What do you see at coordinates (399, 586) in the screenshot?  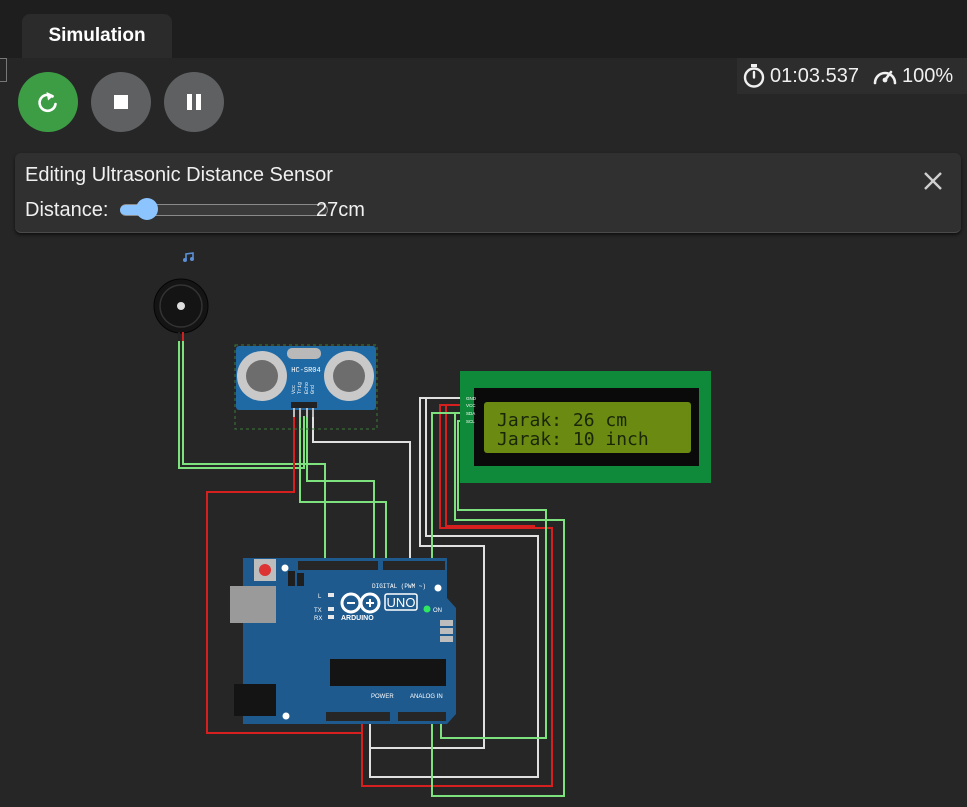 I see `digital-header-label: DIGITAL (PWM ~)` at bounding box center [399, 586].